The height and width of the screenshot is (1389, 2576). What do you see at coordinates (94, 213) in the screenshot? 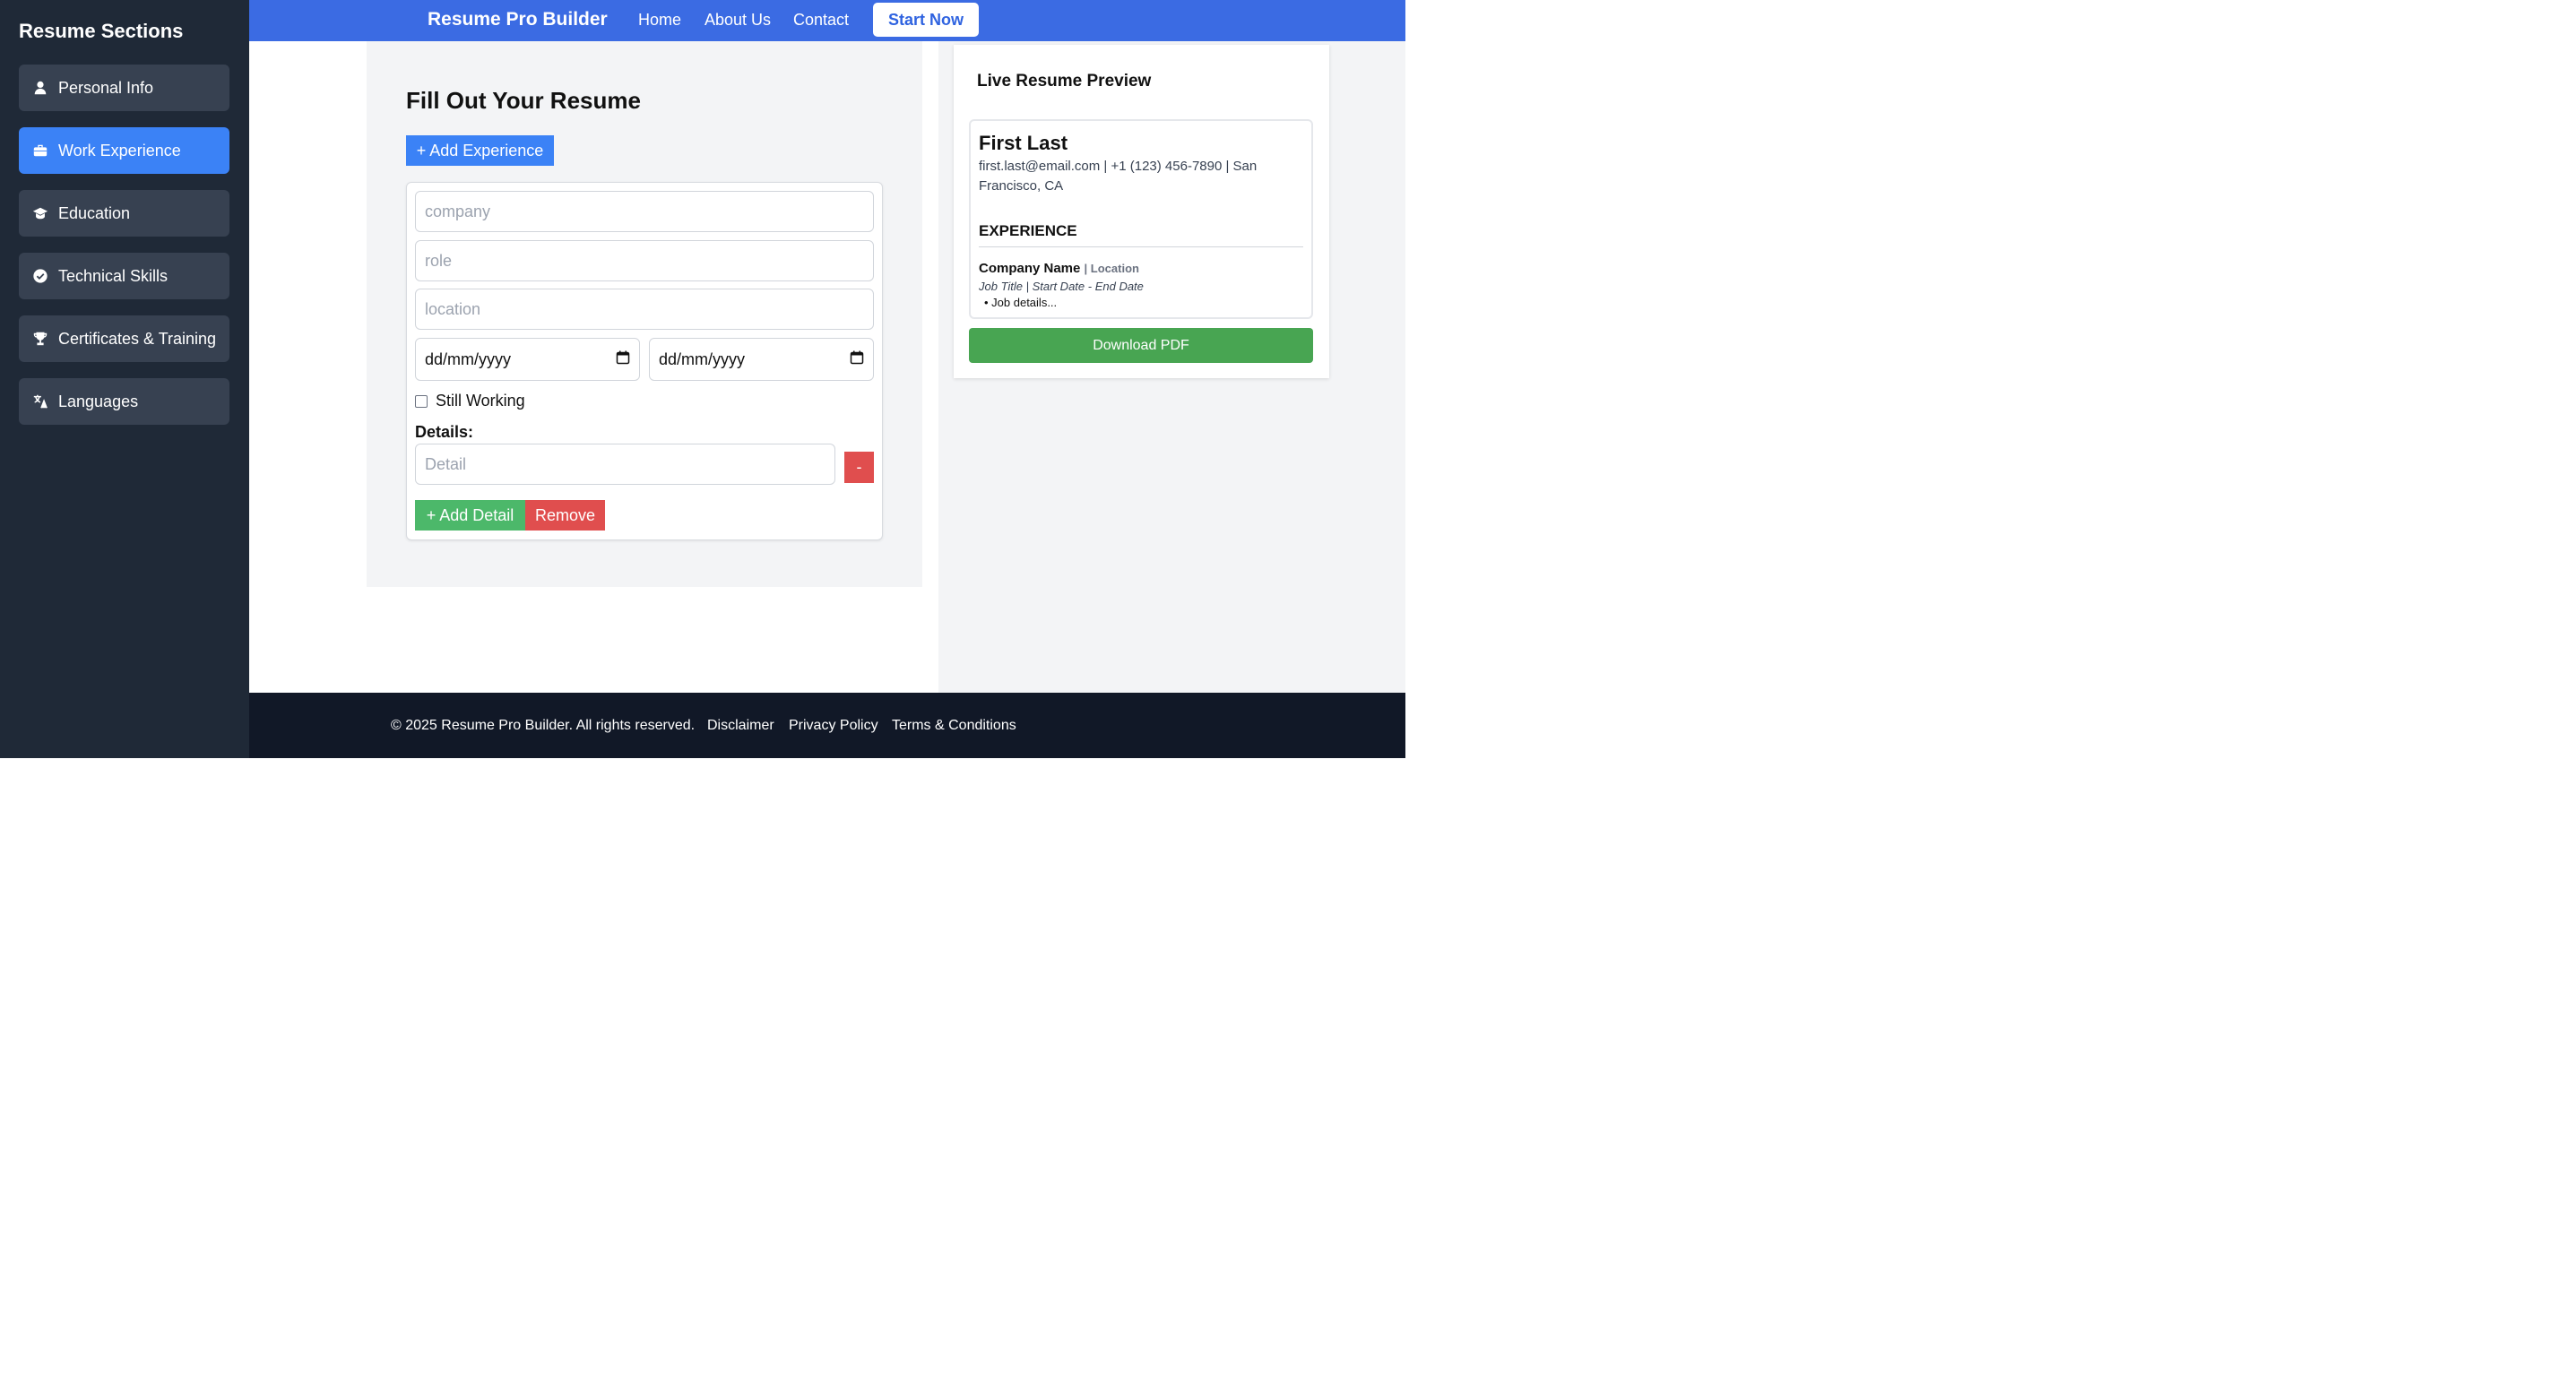
I see `sidebar-item-label: Education` at bounding box center [94, 213].